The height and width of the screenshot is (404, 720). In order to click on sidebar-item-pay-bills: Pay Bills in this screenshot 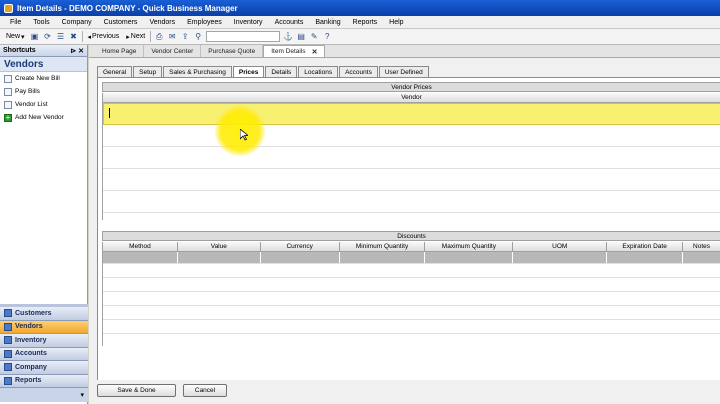, I will do `click(43, 91)`.